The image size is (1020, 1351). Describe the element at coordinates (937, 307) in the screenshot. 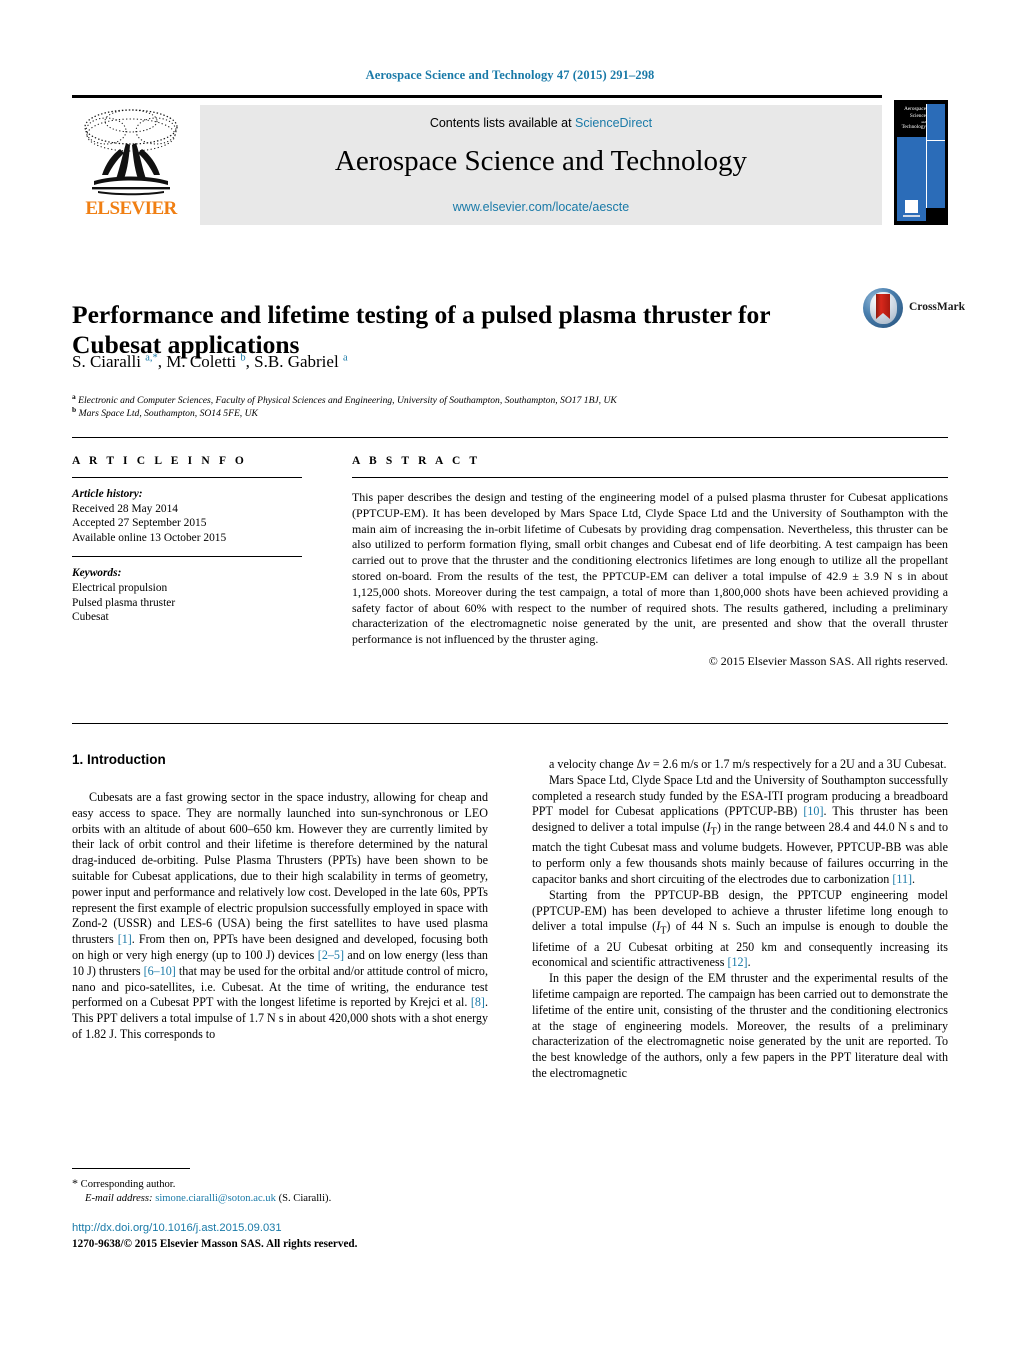

I see `crossmark-label: CrossMark` at that location.